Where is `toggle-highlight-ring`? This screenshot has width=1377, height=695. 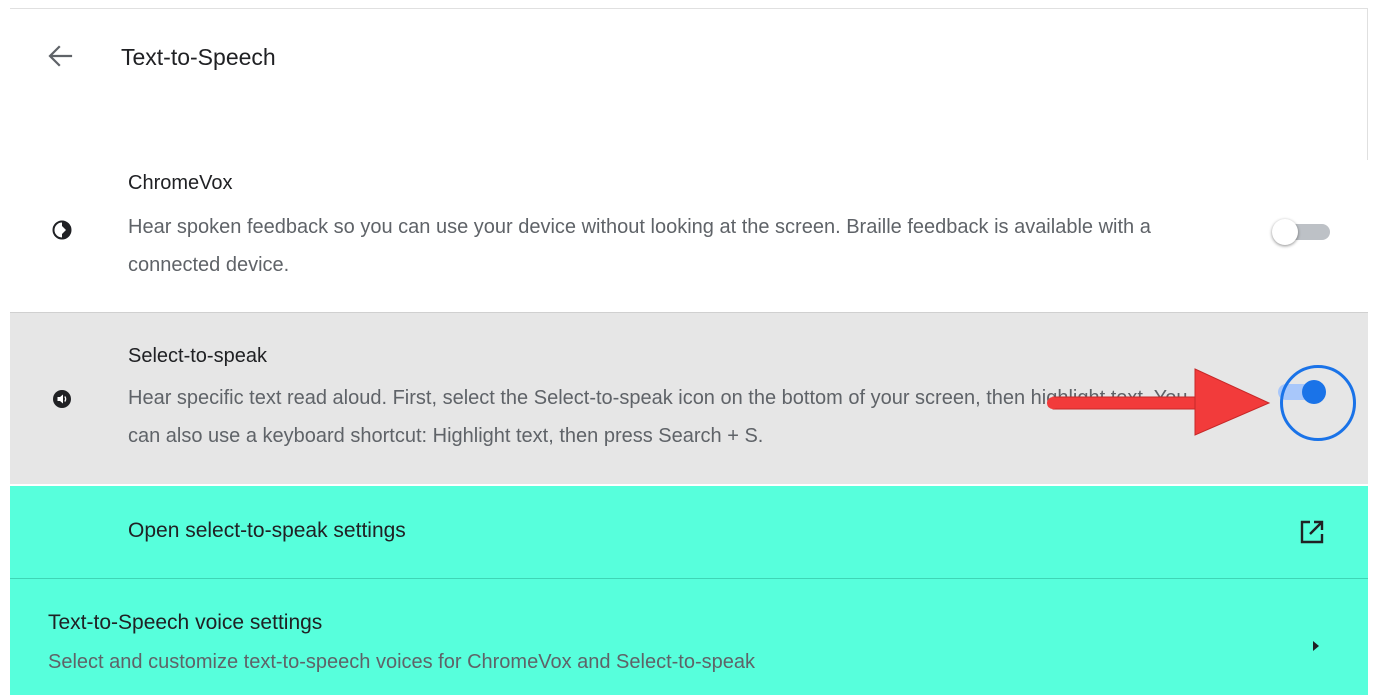 toggle-highlight-ring is located at coordinates (1318, 403).